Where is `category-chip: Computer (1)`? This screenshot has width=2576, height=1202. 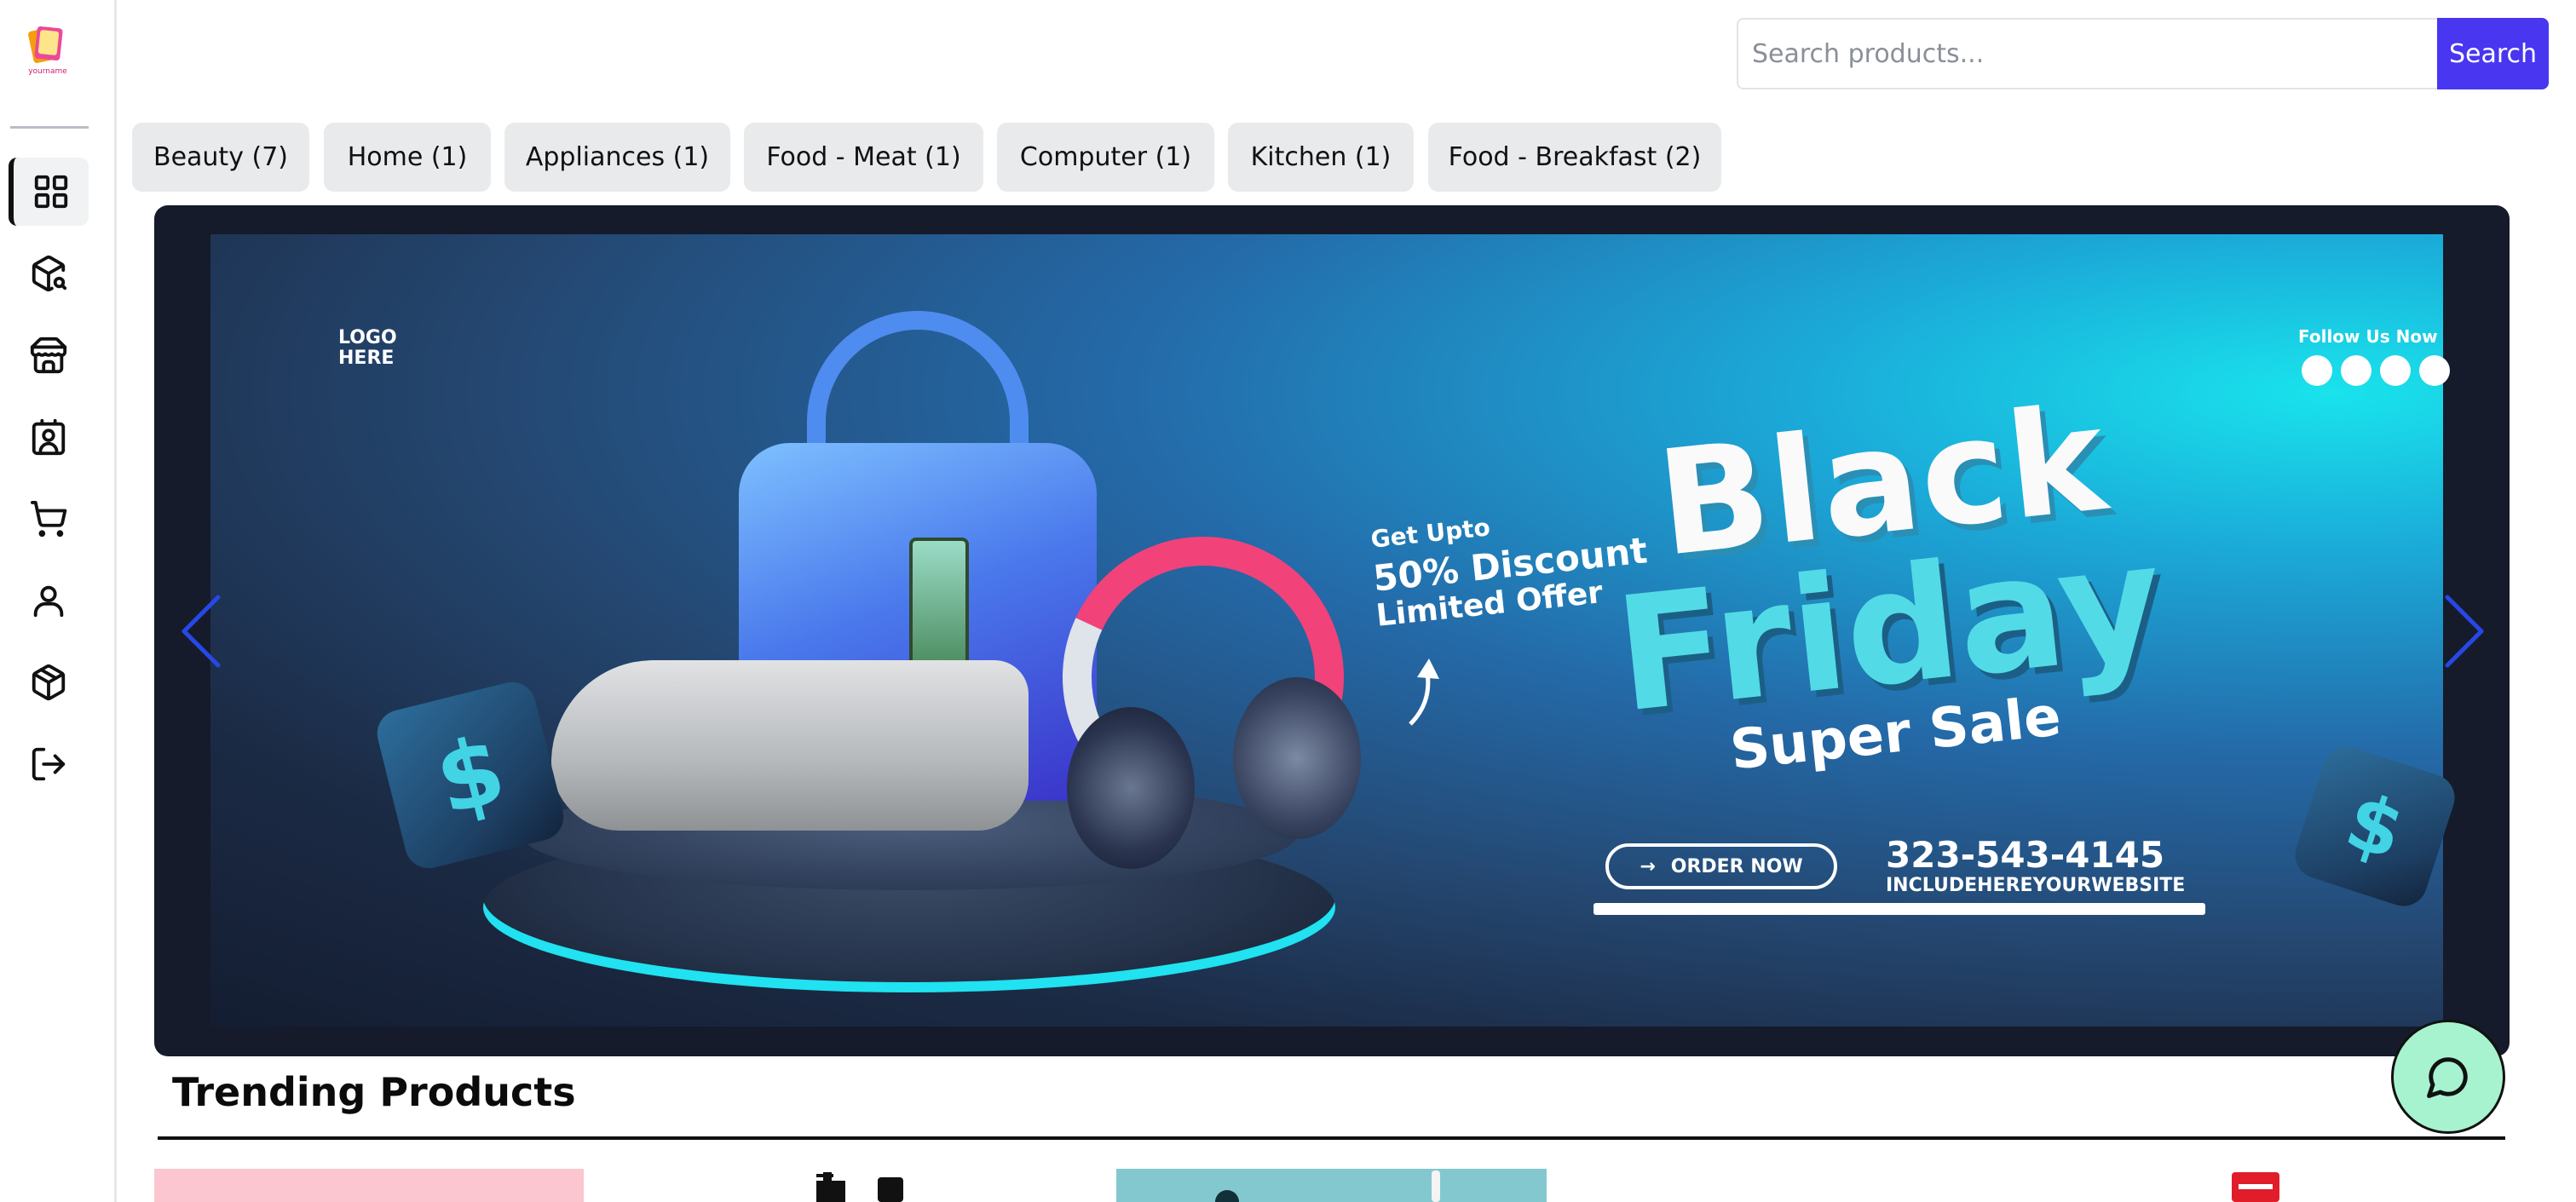 category-chip: Computer (1) is located at coordinates (1105, 158).